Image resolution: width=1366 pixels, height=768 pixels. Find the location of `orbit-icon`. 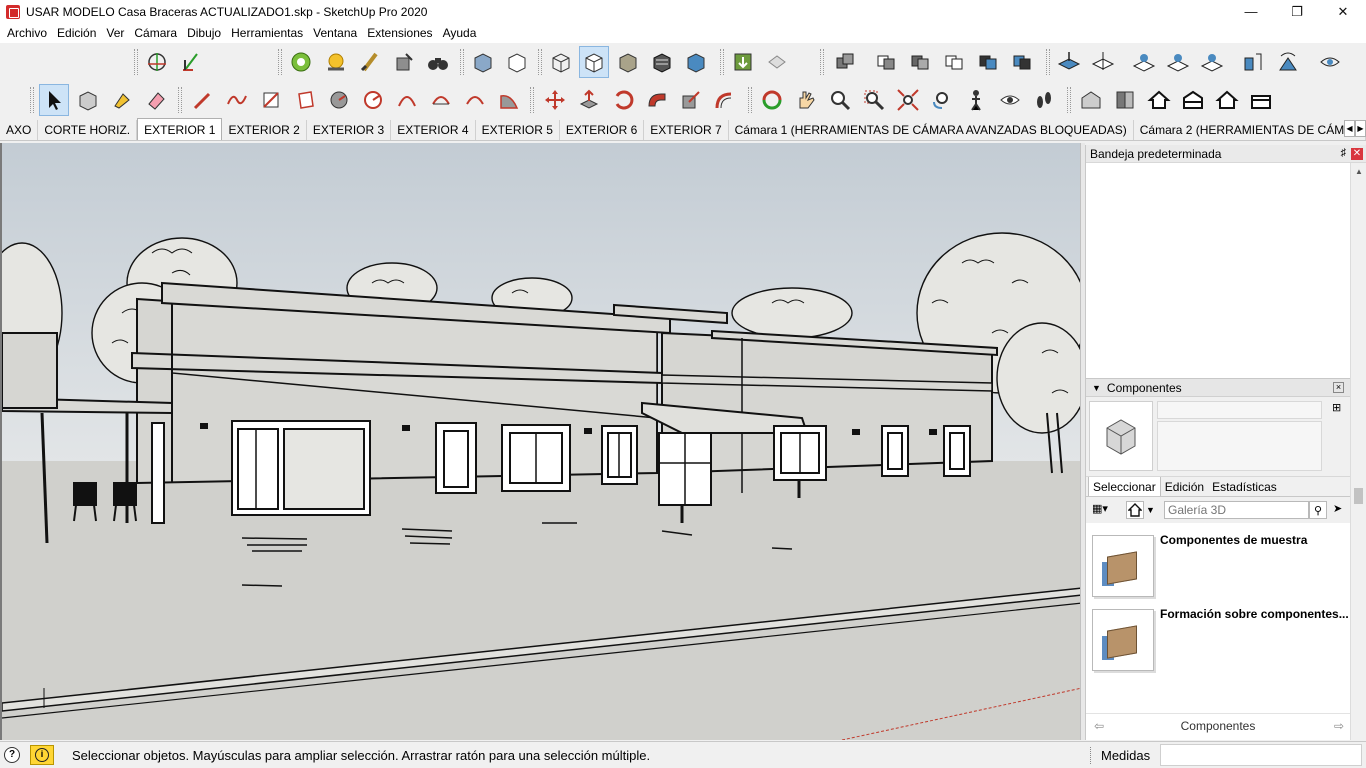

orbit-icon is located at coordinates (772, 100).